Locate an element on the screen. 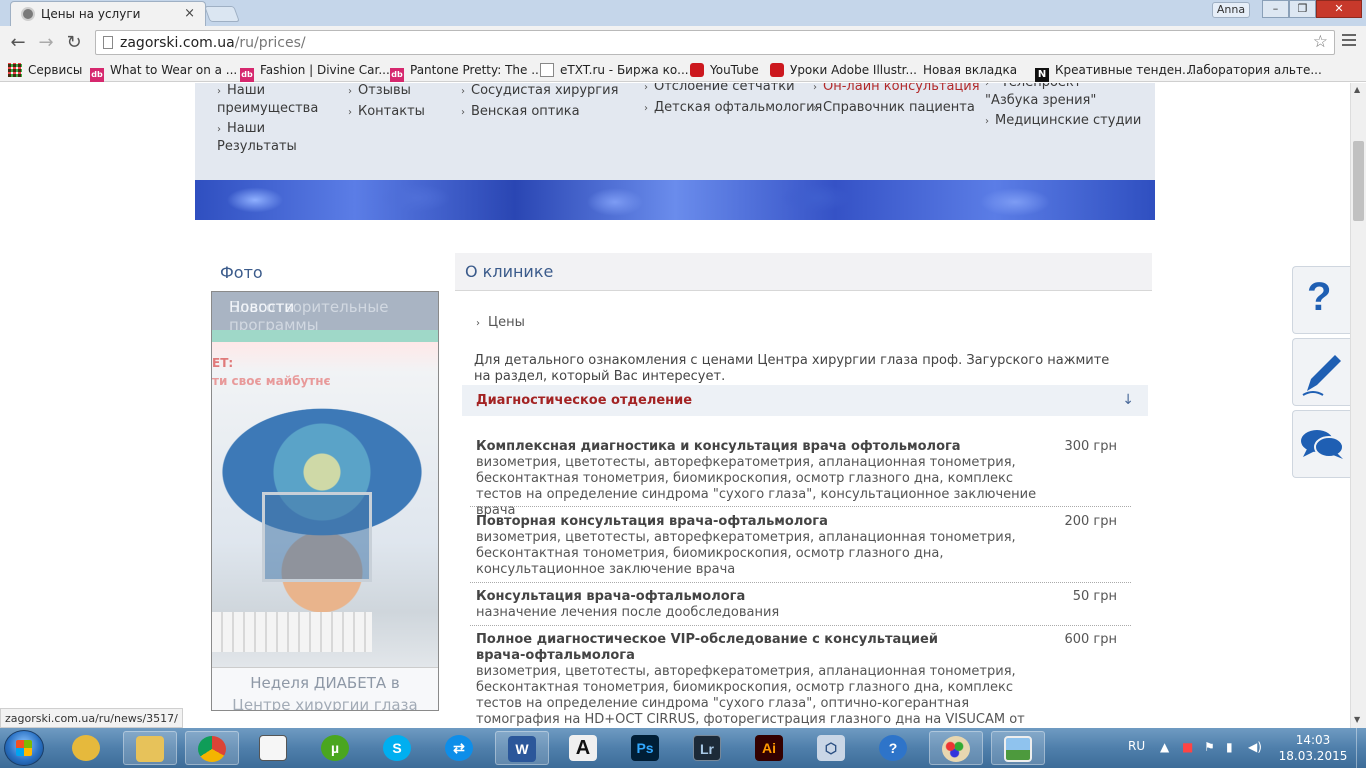 The image size is (1366, 768). bookmark-item: YouTube is located at coordinates (724, 70).